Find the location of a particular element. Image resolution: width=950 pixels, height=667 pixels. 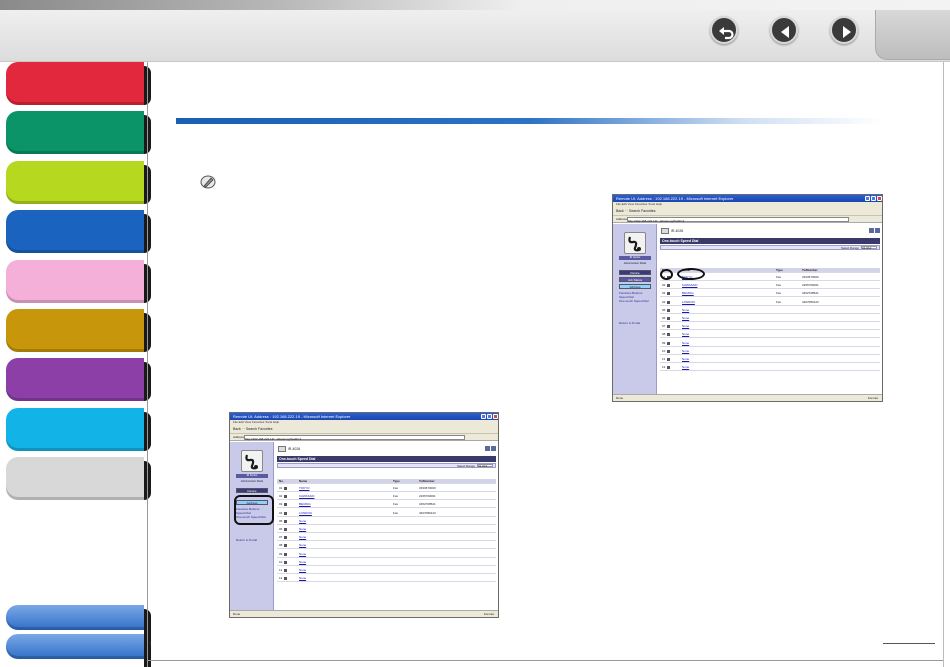

content-frame-right is located at coordinates (943, 364).